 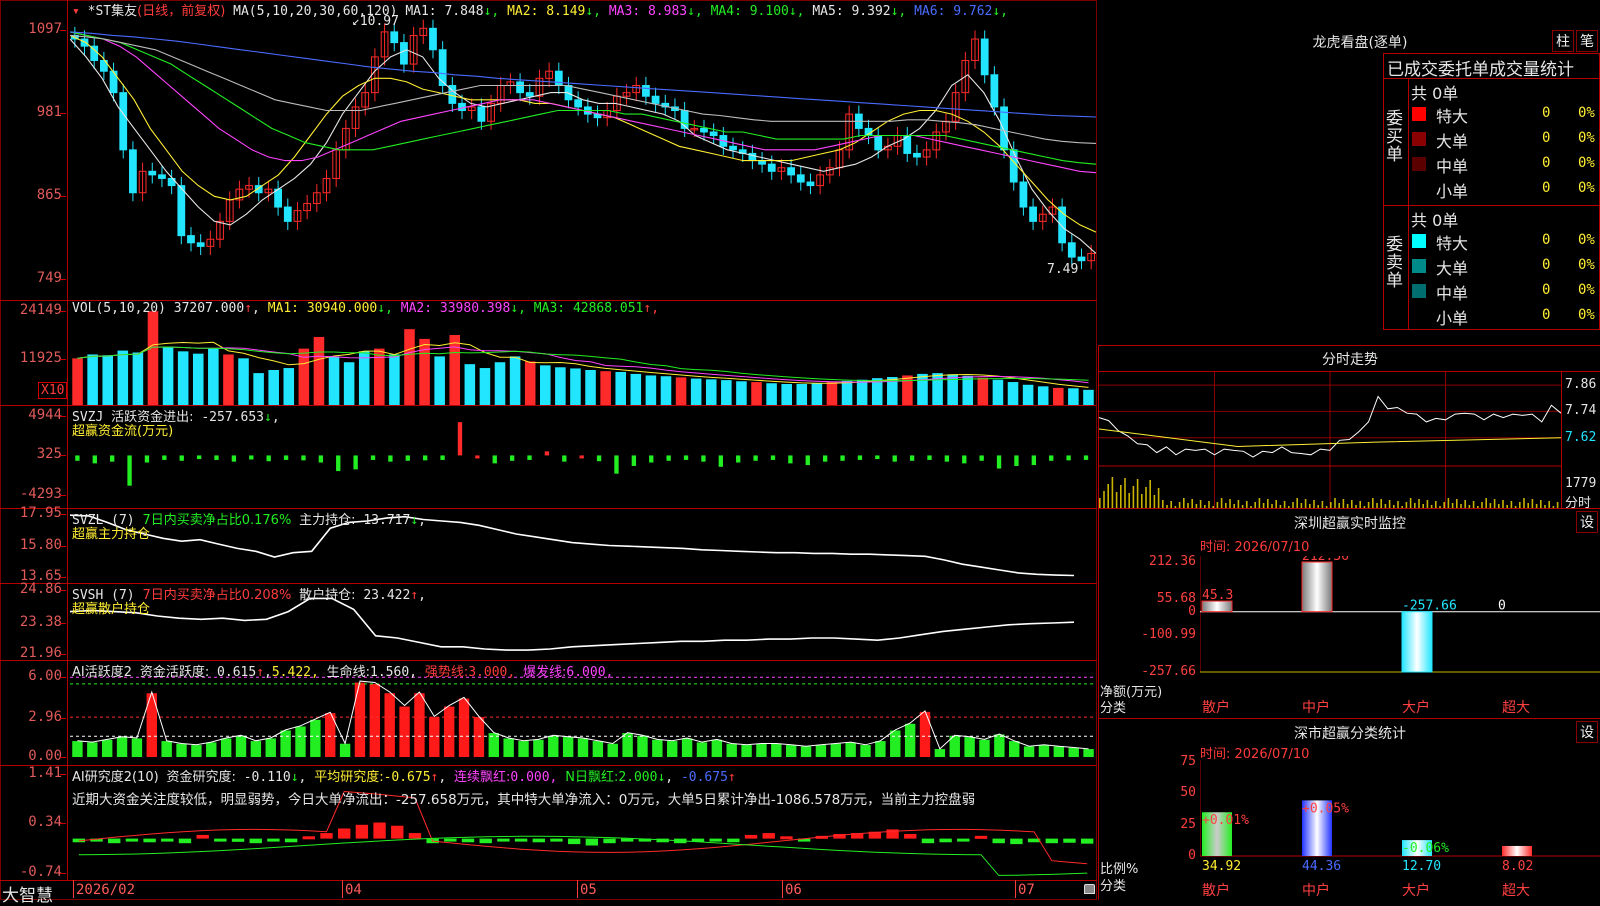 What do you see at coordinates (1255, 547) in the screenshot?
I see `monitor-time: 时间: 2026/07/10` at bounding box center [1255, 547].